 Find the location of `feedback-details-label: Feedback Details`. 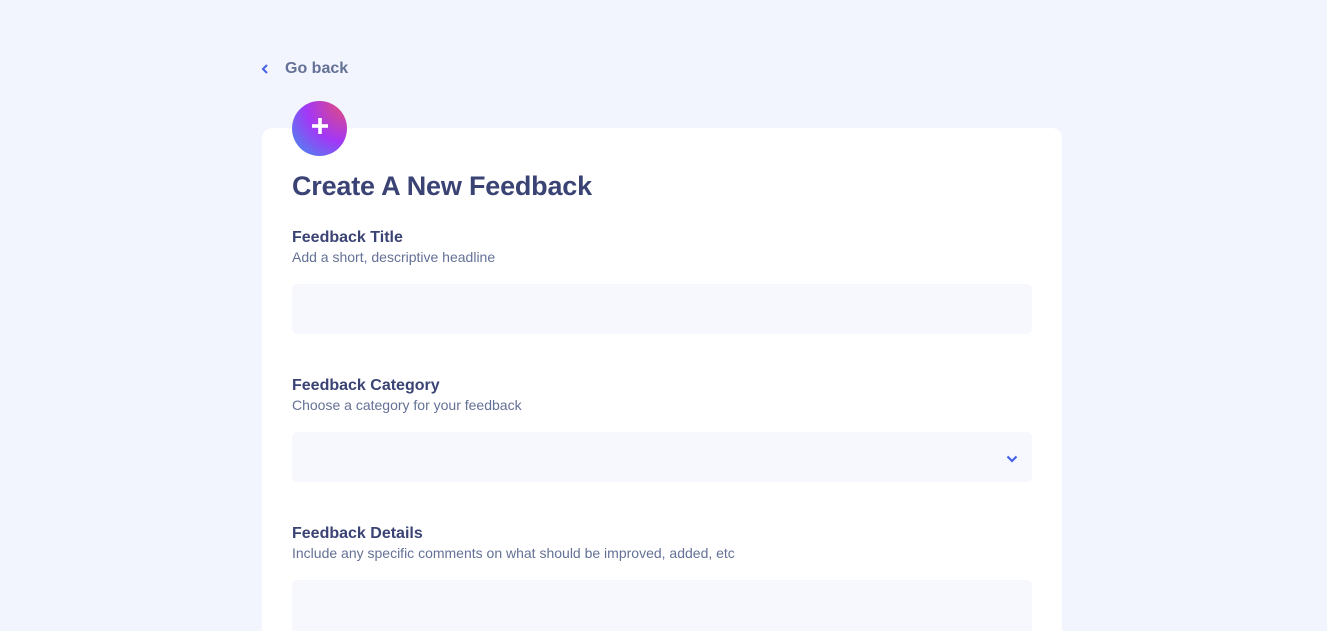

feedback-details-label: Feedback Details is located at coordinates (357, 533).